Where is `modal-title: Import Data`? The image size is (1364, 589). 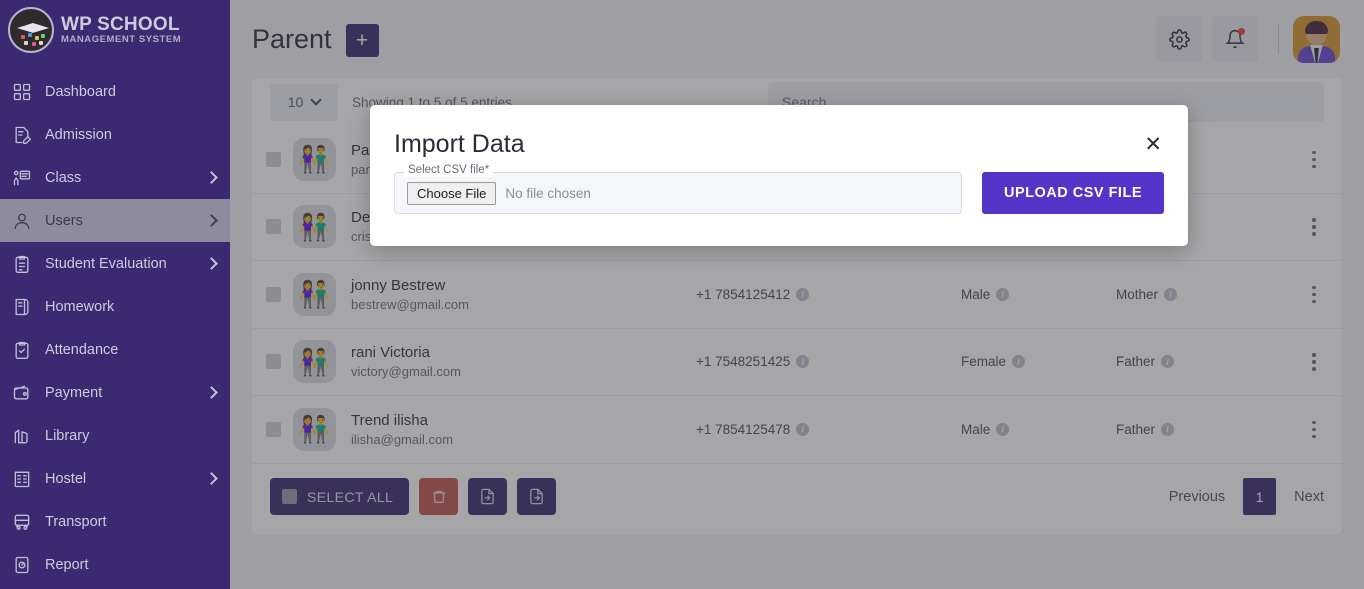 modal-title: Import Data is located at coordinates (459, 144).